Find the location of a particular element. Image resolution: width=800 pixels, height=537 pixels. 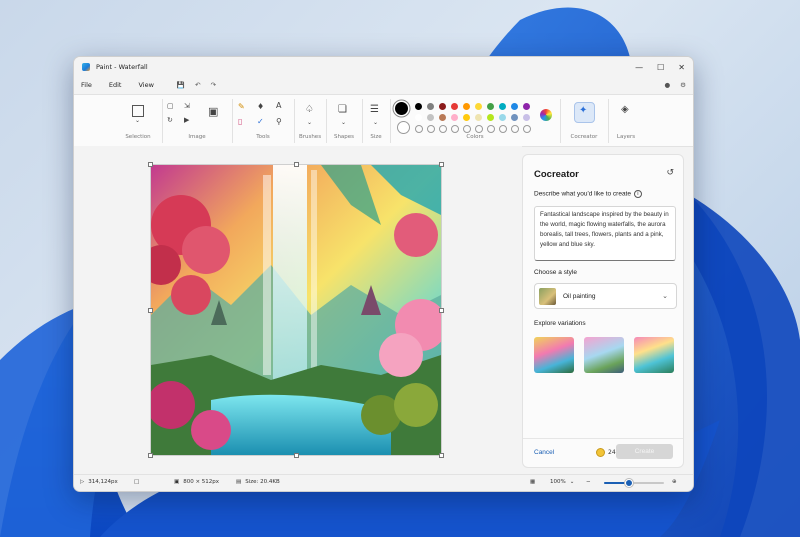

brush-icon: ♤ is located at coordinates (309, 109).